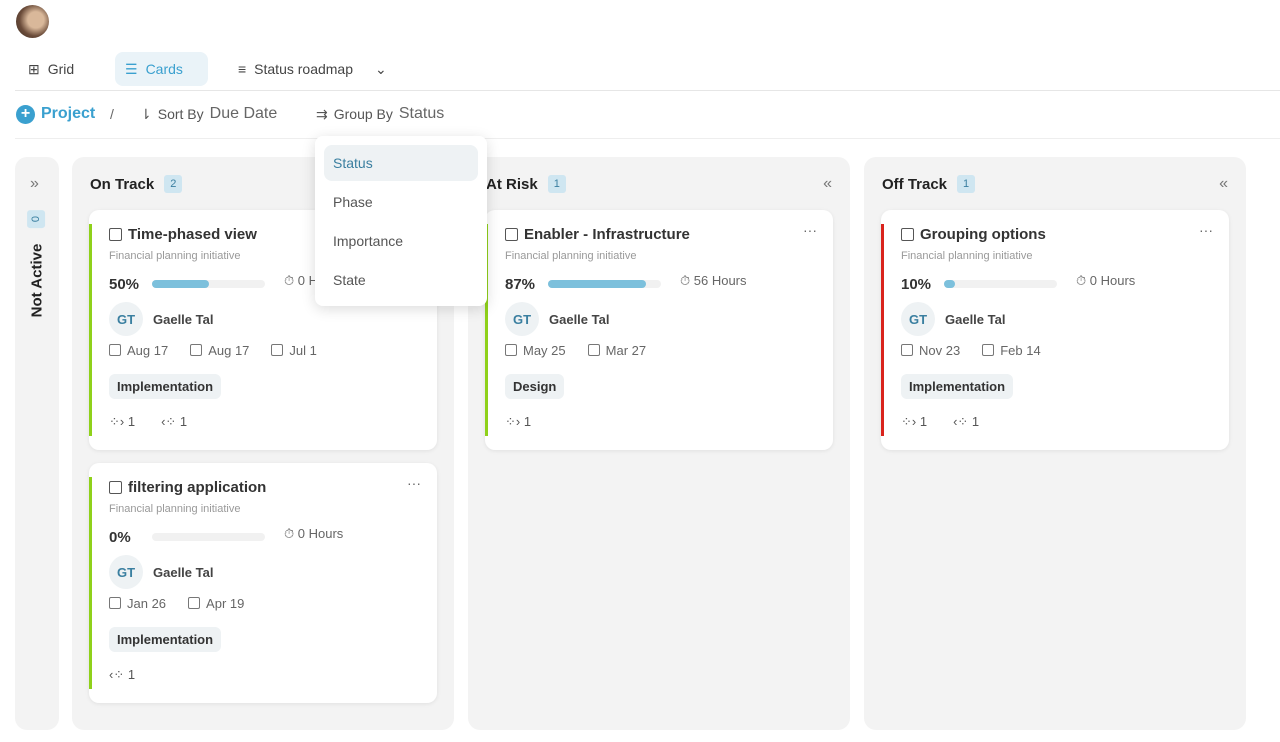  I want to click on date: Jan 26, so click(137, 603).